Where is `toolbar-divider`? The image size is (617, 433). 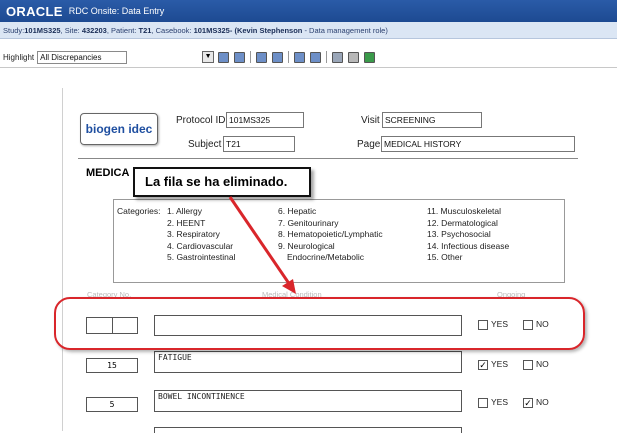
toolbar-divider is located at coordinates (308, 67).